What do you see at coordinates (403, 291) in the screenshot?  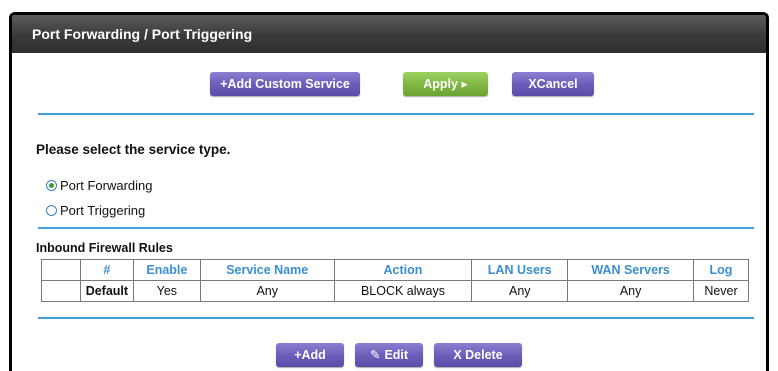 I see `rule-action: BLOCK always` at bounding box center [403, 291].